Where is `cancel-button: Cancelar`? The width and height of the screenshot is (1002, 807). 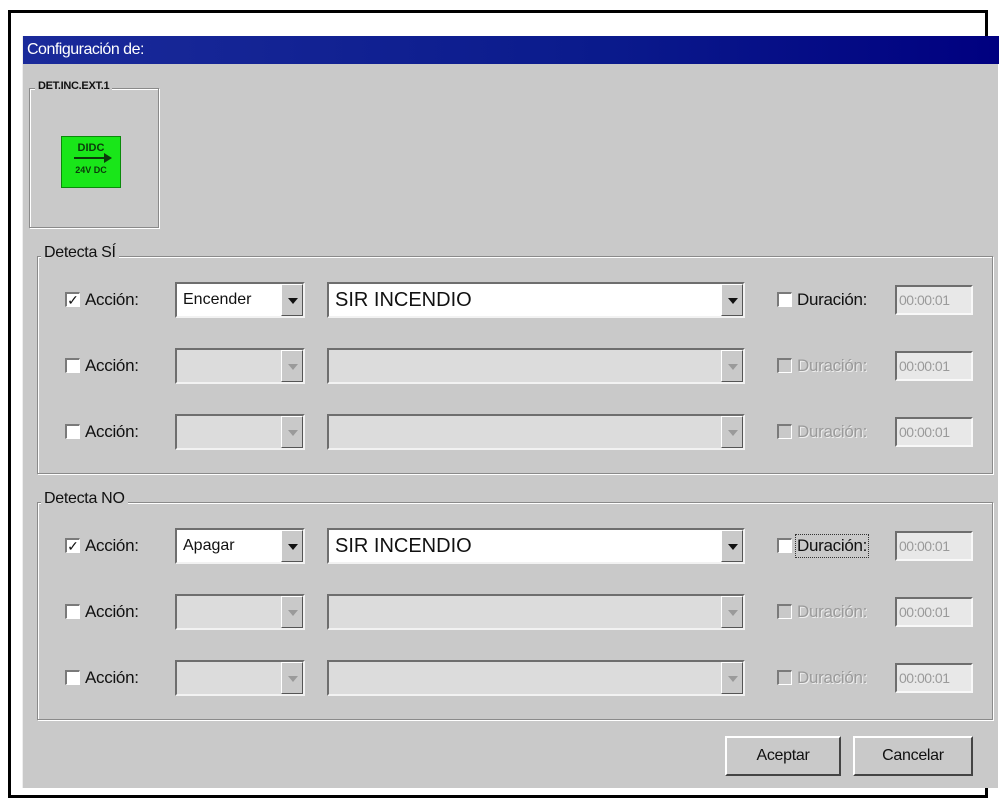 cancel-button: Cancelar is located at coordinates (913, 756).